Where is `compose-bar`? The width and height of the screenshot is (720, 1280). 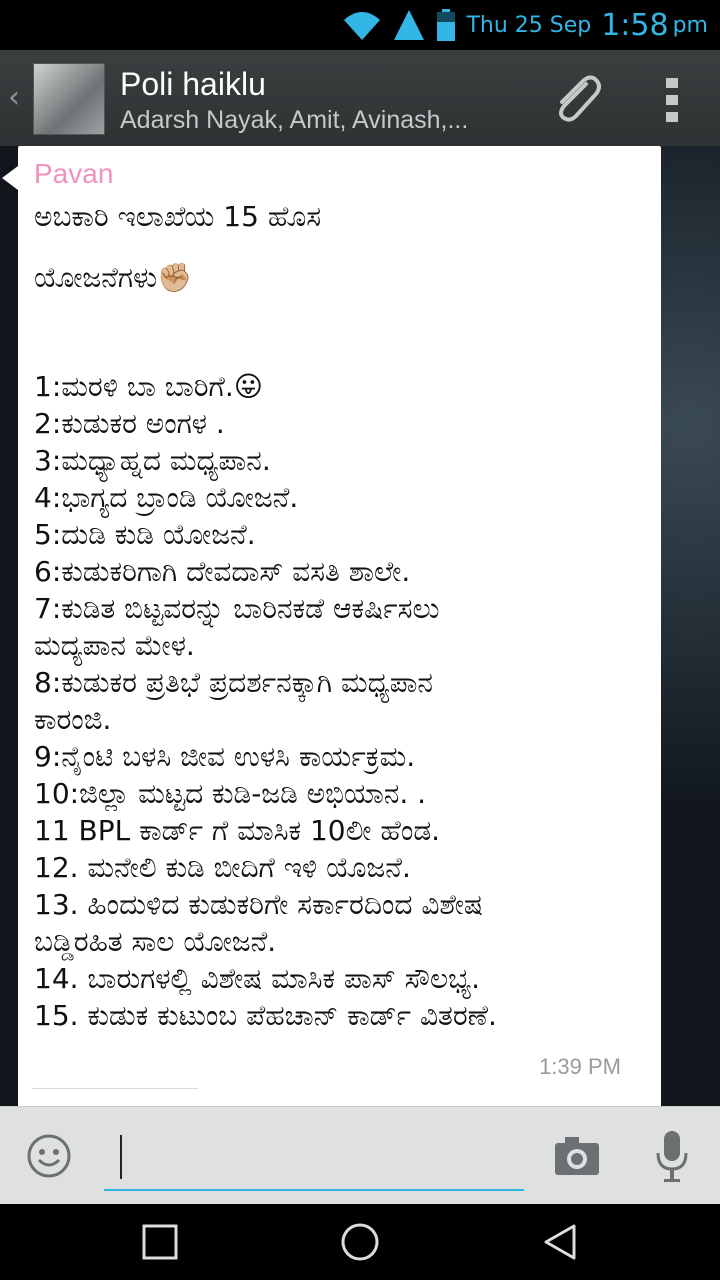 compose-bar is located at coordinates (360, 1155).